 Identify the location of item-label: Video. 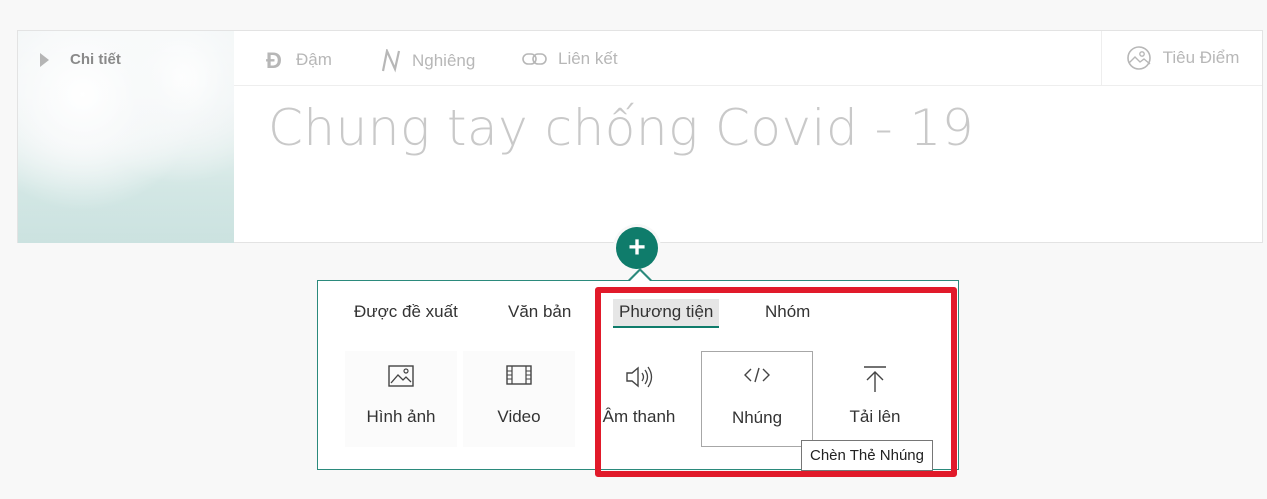
(519, 416).